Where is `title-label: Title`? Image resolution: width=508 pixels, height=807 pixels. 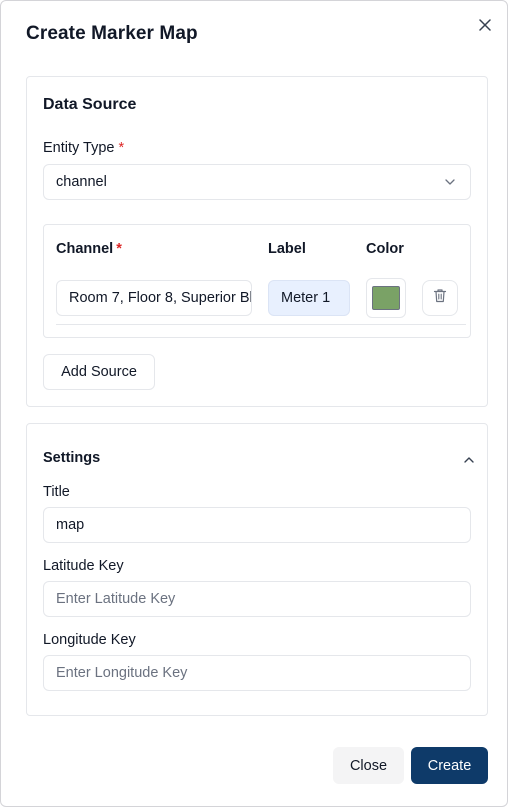 title-label: Title is located at coordinates (56, 492).